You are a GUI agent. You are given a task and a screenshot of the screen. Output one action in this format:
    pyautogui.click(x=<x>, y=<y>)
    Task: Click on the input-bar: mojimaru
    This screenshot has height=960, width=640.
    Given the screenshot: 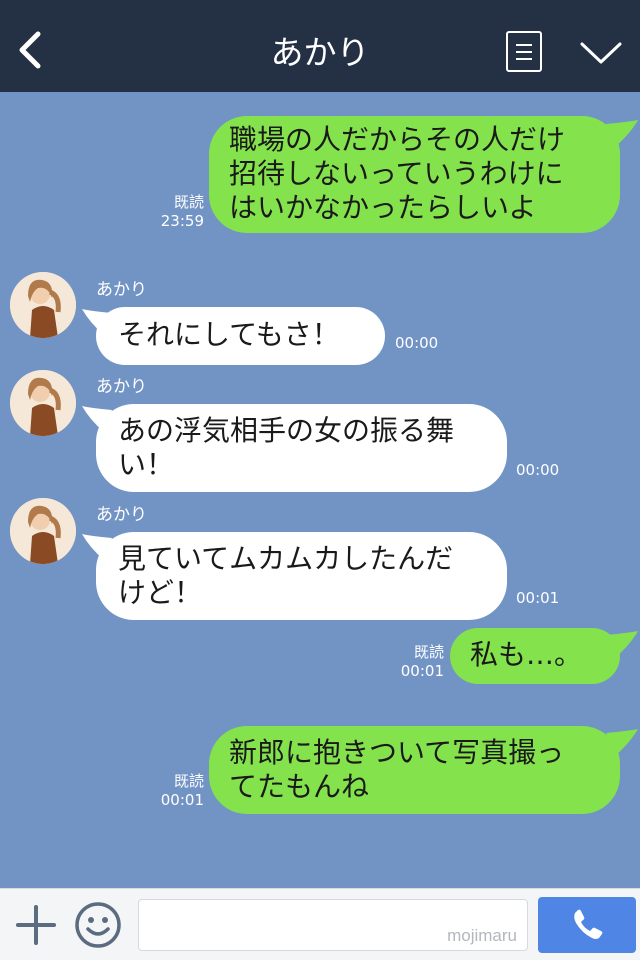 What is the action you would take?
    pyautogui.click(x=320, y=924)
    